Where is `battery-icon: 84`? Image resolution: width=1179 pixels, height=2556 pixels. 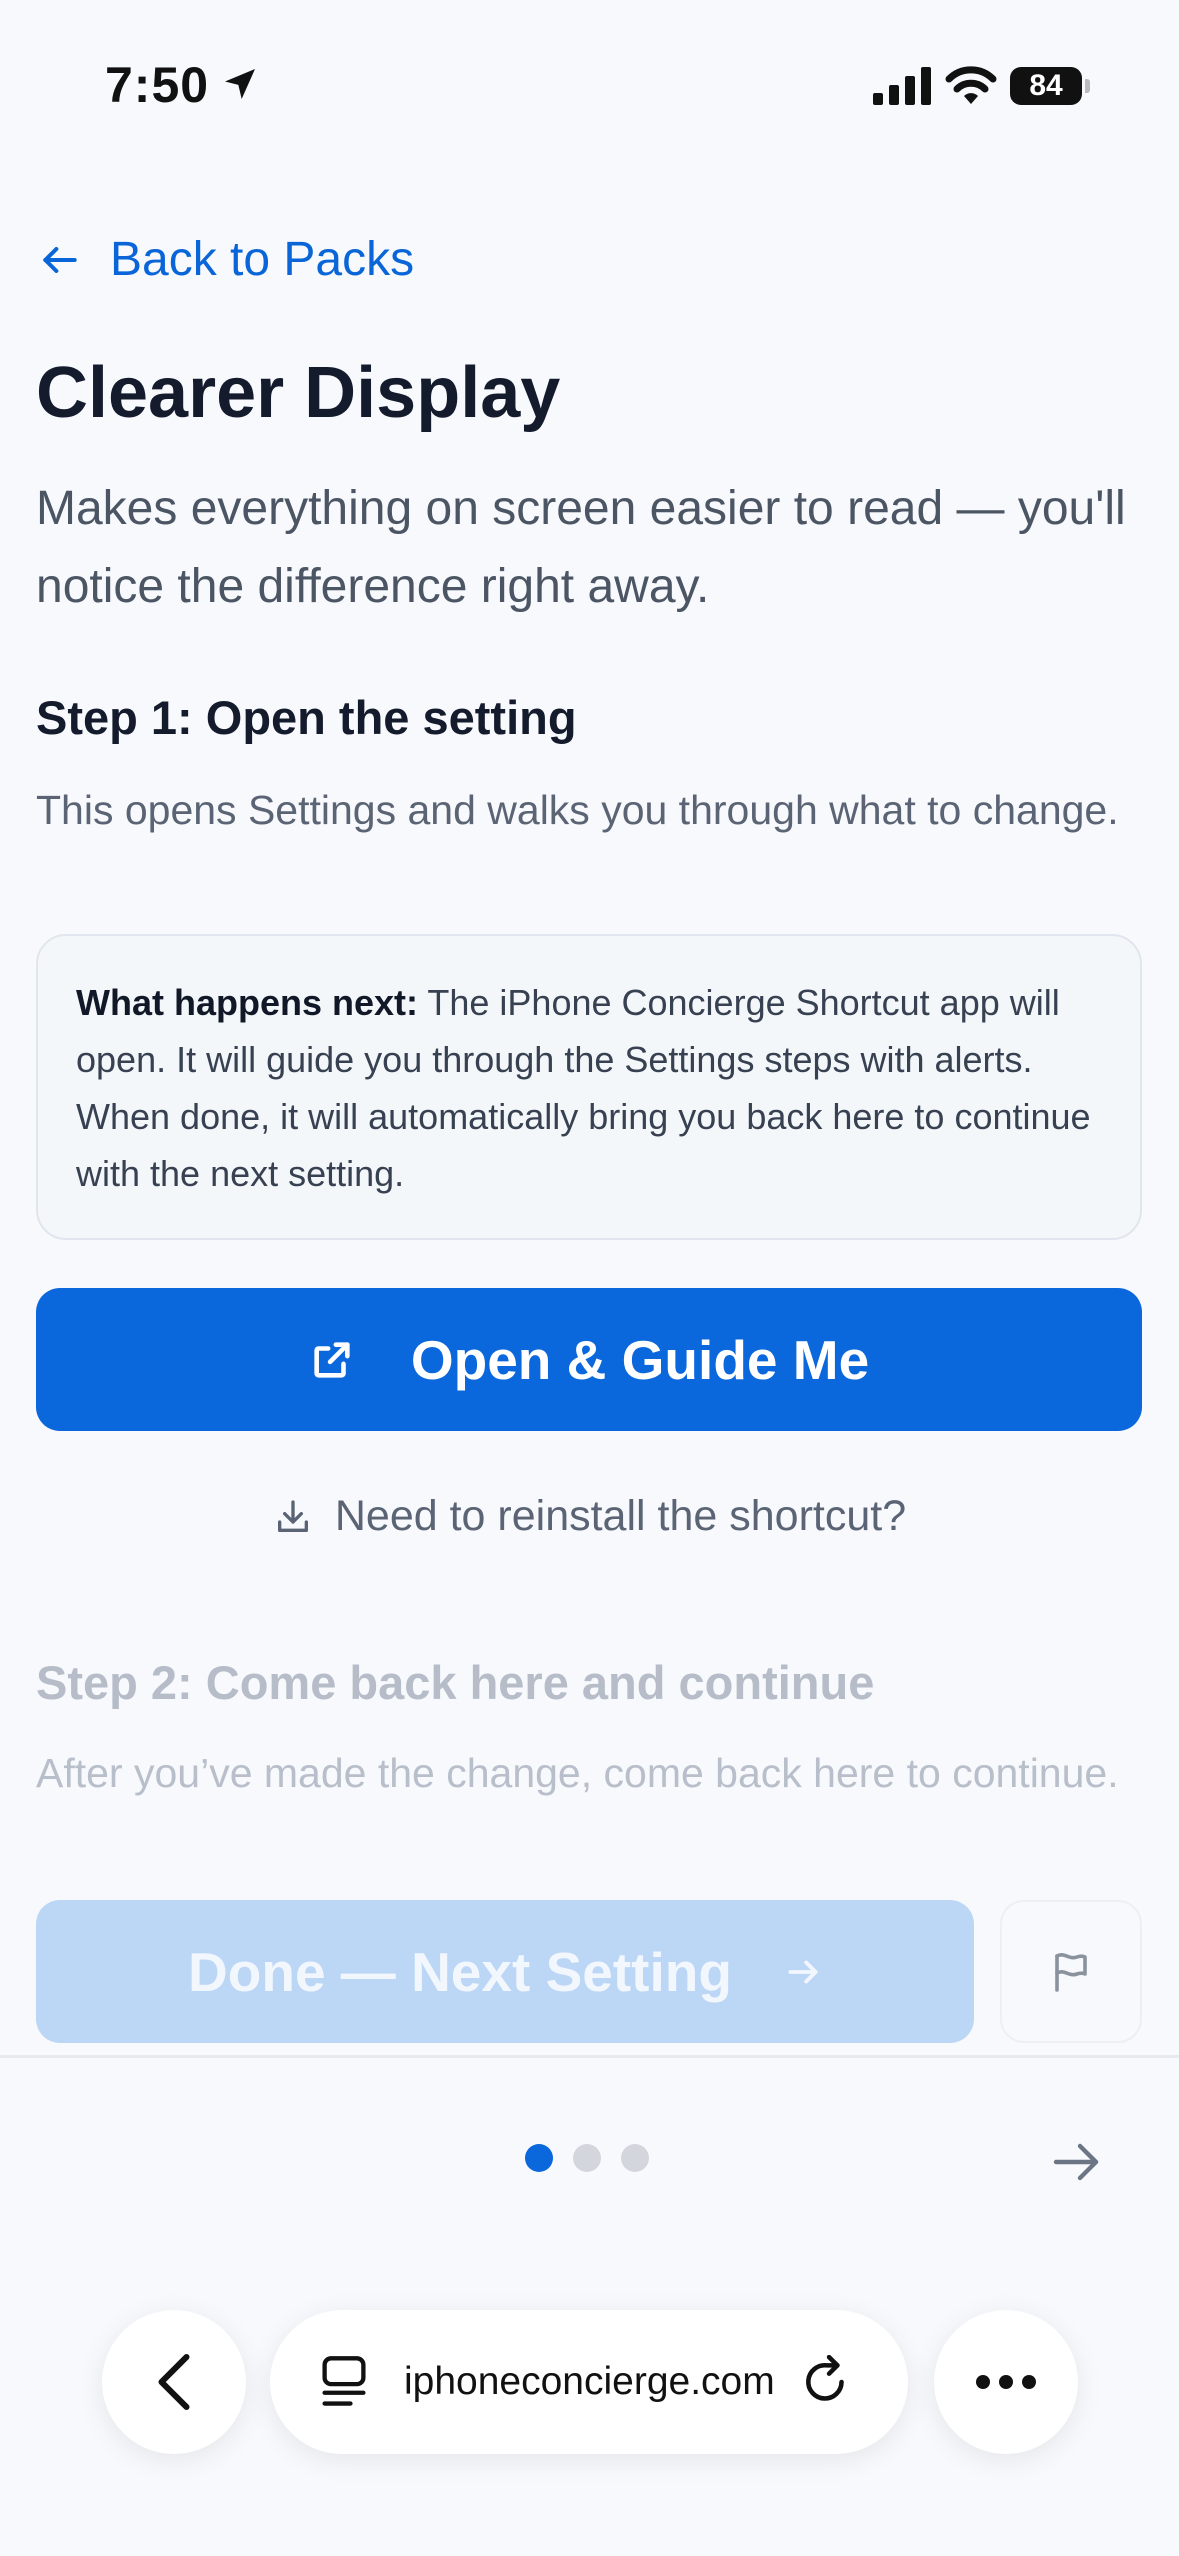
battery-icon: 84 is located at coordinates (1050, 86).